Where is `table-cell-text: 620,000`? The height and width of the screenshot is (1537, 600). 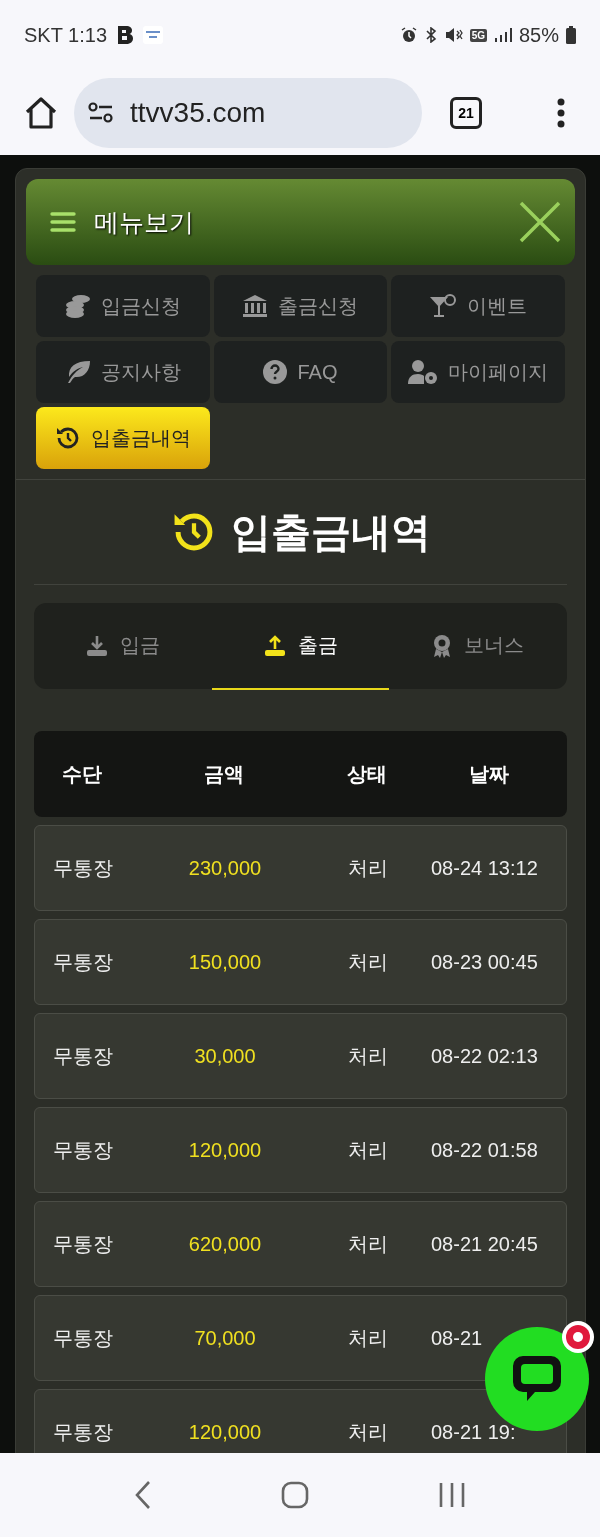 table-cell-text: 620,000 is located at coordinates (225, 1244).